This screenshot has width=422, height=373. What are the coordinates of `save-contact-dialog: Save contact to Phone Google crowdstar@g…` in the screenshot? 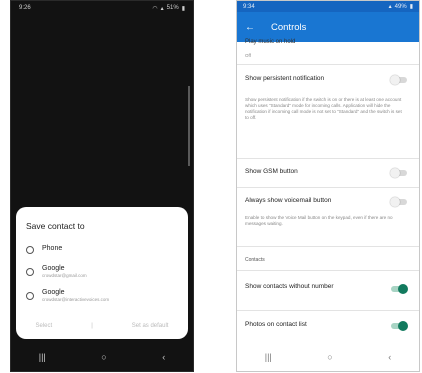 It's located at (102, 273).